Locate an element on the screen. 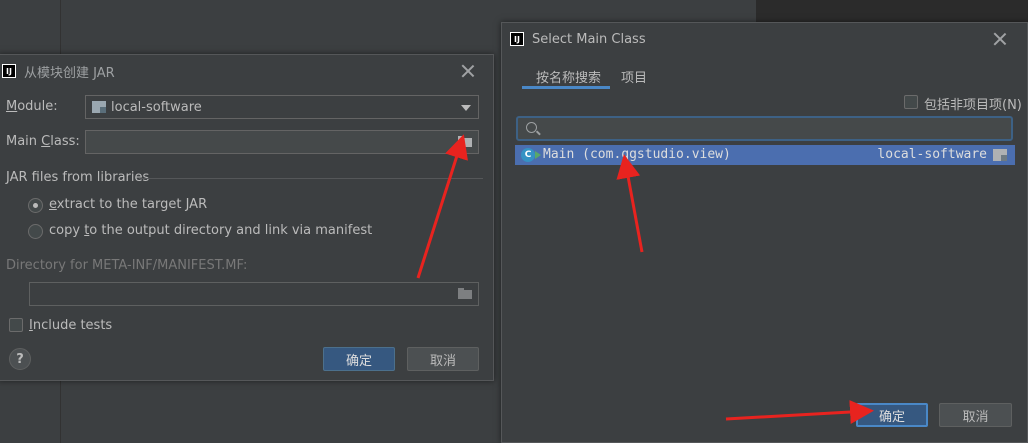 The image size is (1028, 443). module-select: local-software is located at coordinates (282, 107).